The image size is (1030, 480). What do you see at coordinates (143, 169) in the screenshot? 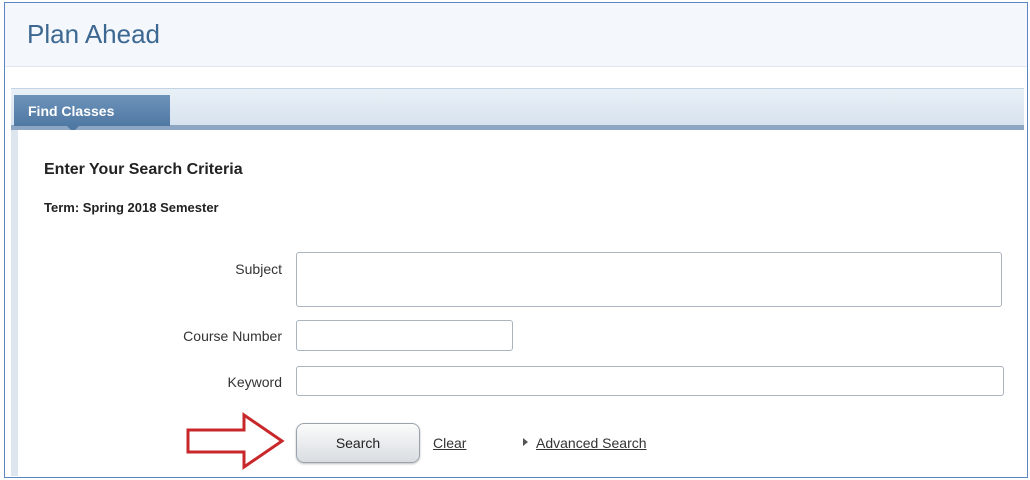
I see `section-heading: Enter Your Search Criteria` at bounding box center [143, 169].